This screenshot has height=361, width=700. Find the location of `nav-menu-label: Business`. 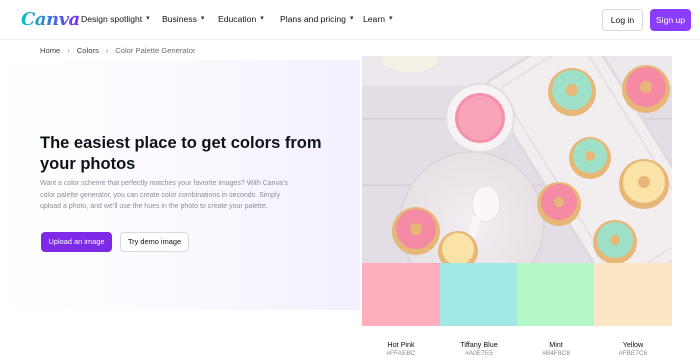

nav-menu-label: Business is located at coordinates (179, 19).